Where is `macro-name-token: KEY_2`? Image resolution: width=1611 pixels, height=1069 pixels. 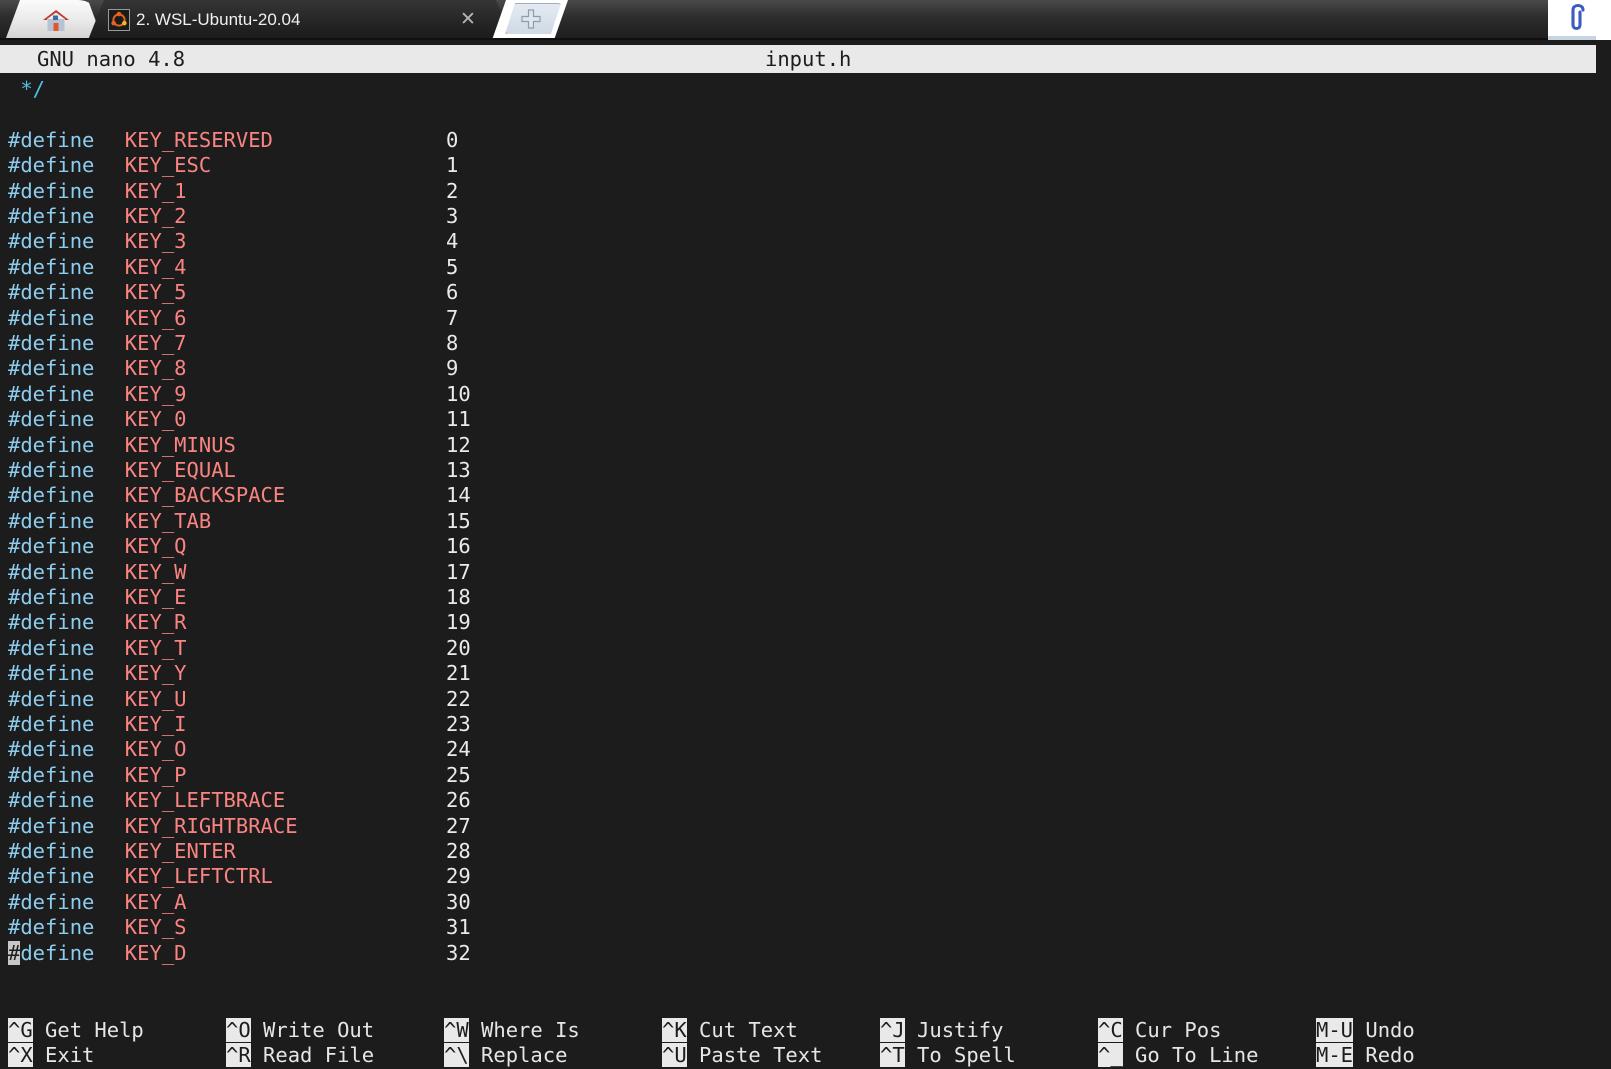
macro-name-token: KEY_2 is located at coordinates (155, 216).